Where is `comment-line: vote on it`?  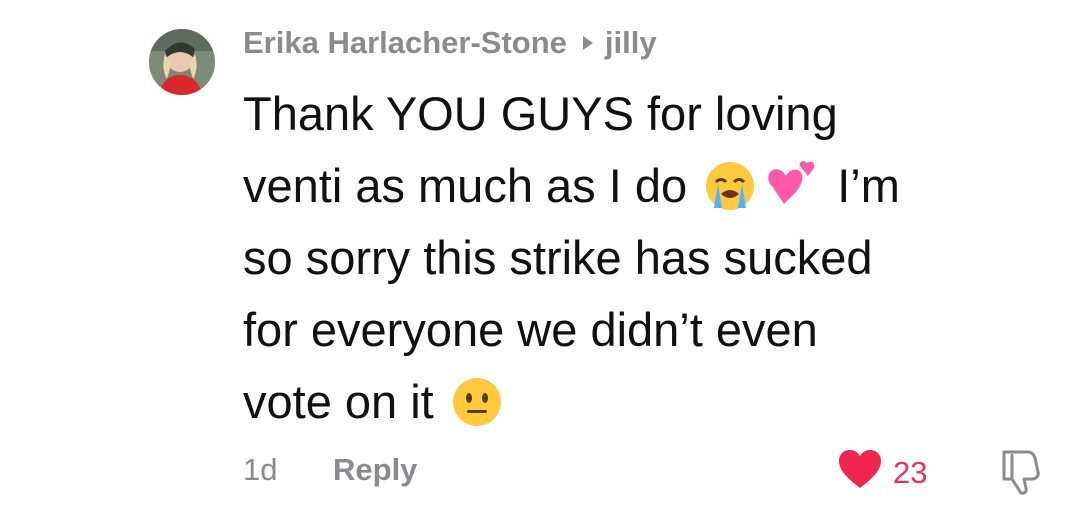
comment-line: vote on it is located at coordinates (643, 402).